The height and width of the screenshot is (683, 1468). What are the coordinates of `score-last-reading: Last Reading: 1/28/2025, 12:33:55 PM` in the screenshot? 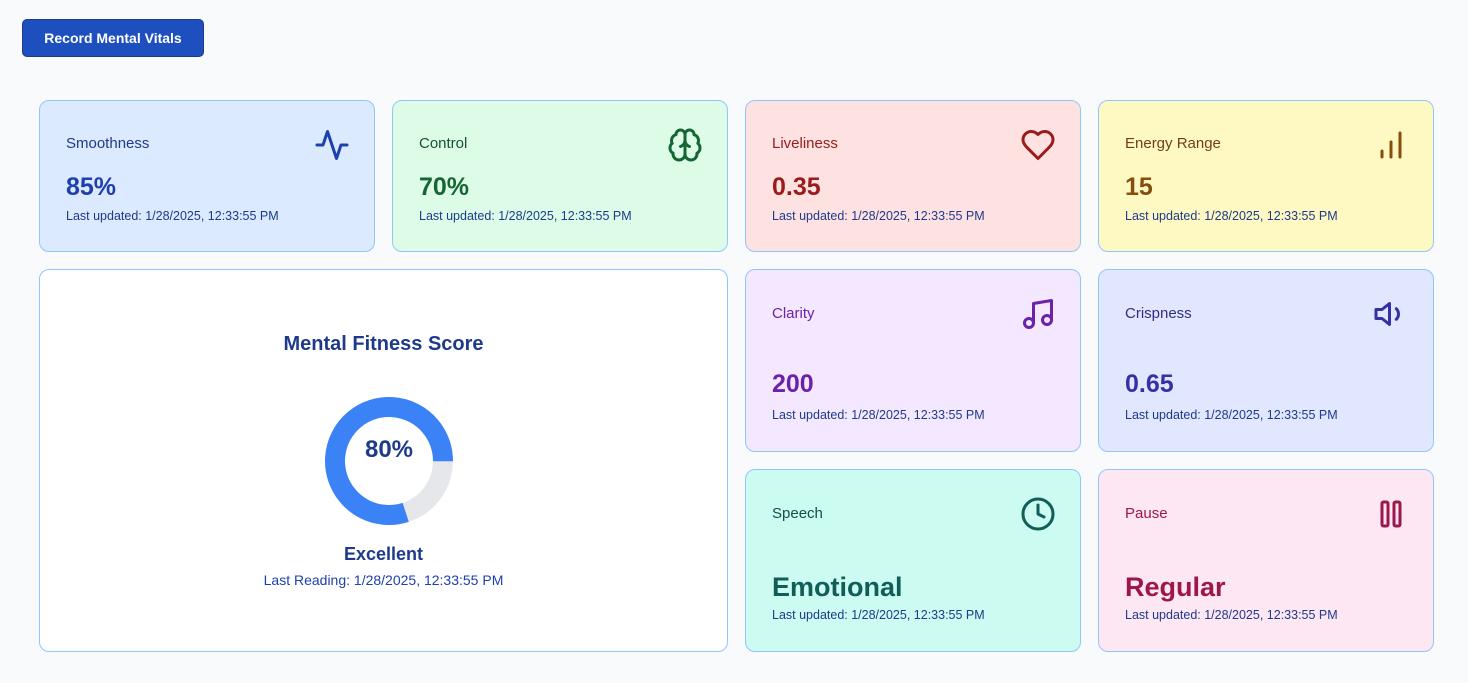 It's located at (383, 580).